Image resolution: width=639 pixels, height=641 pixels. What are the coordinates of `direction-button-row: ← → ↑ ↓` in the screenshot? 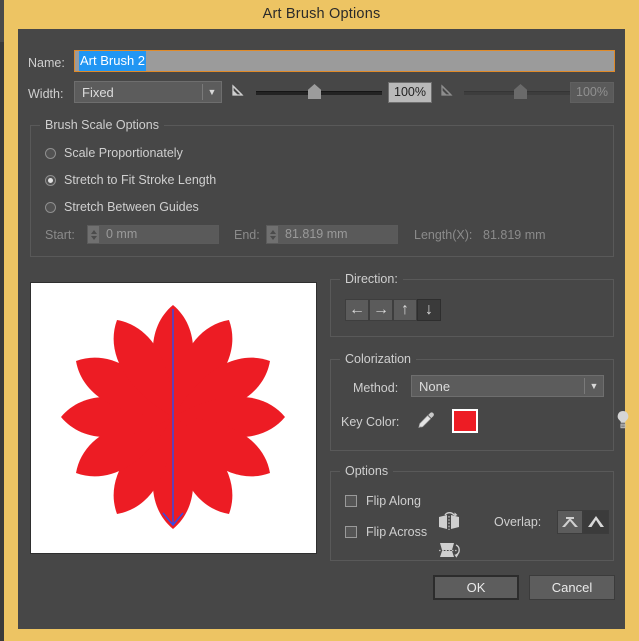 It's located at (393, 310).